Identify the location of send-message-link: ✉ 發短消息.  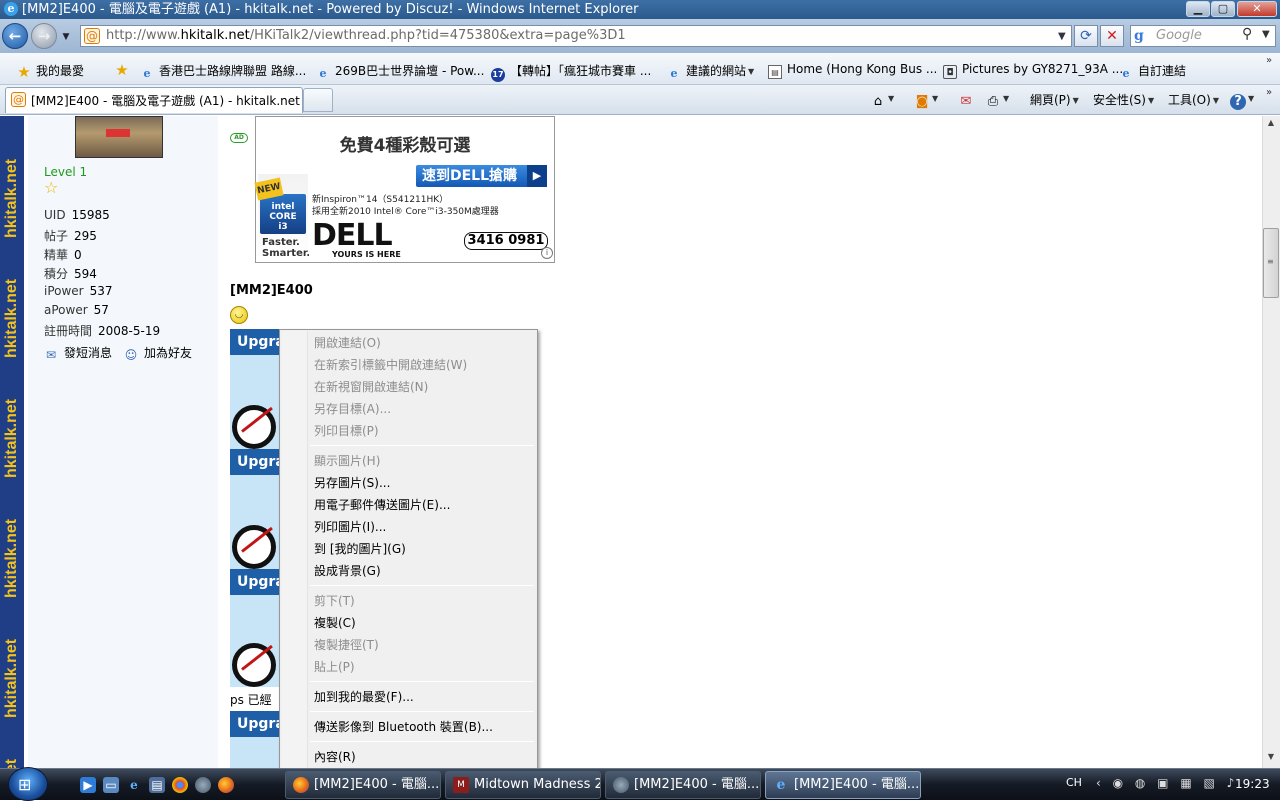
(78, 353).